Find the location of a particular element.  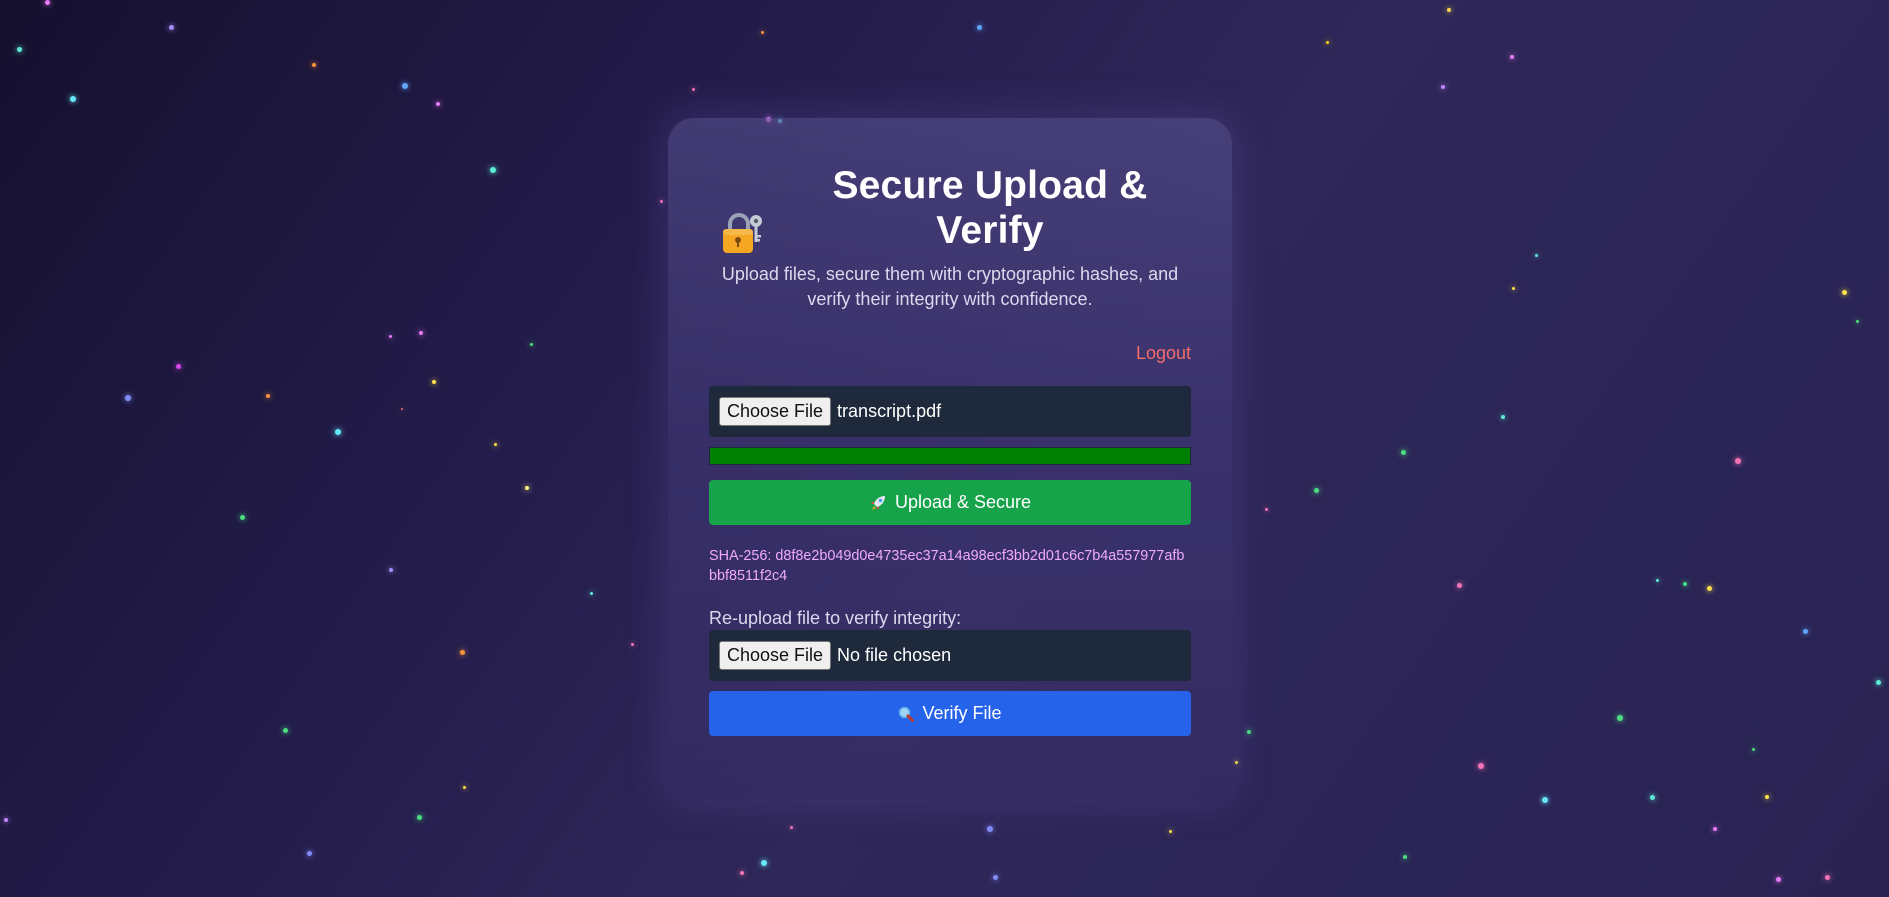

upload-secure-button: Upload & Secure is located at coordinates (950, 502).